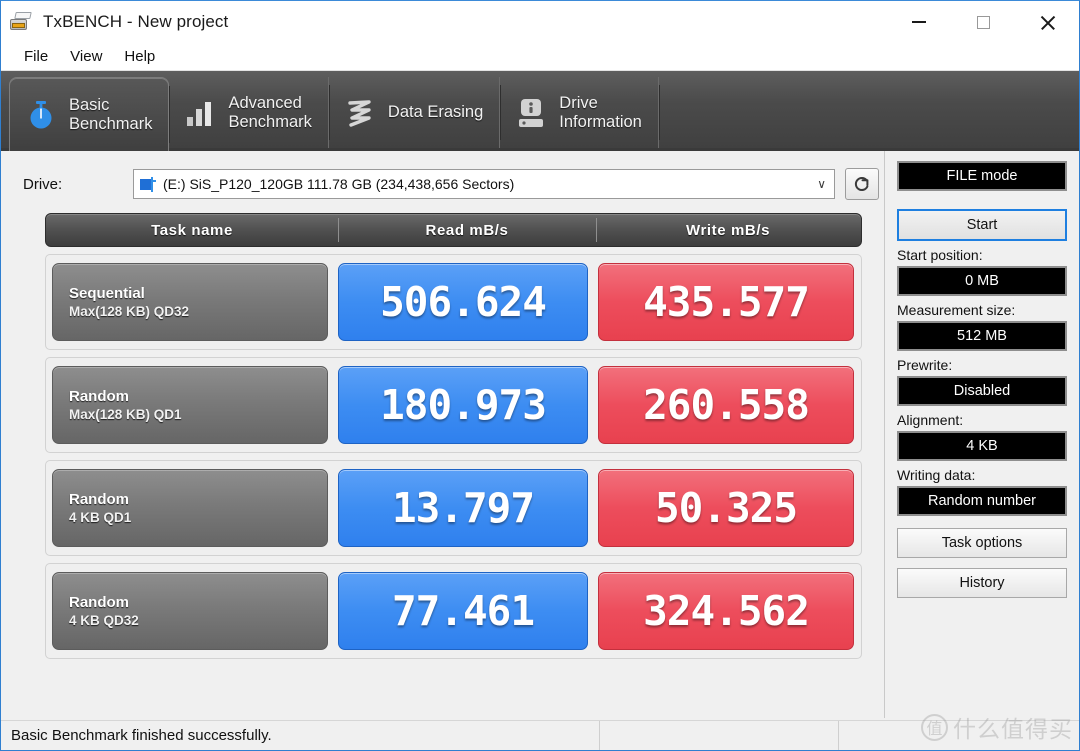  I want to click on task-name-line2: 4 KB QD1, so click(100, 517).